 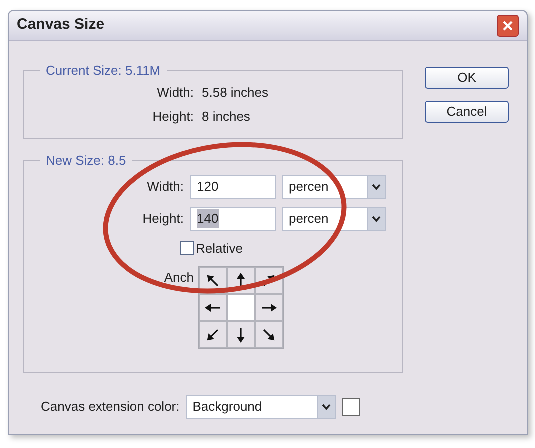 I want to click on field-value: 8 inches, so click(x=226, y=117).